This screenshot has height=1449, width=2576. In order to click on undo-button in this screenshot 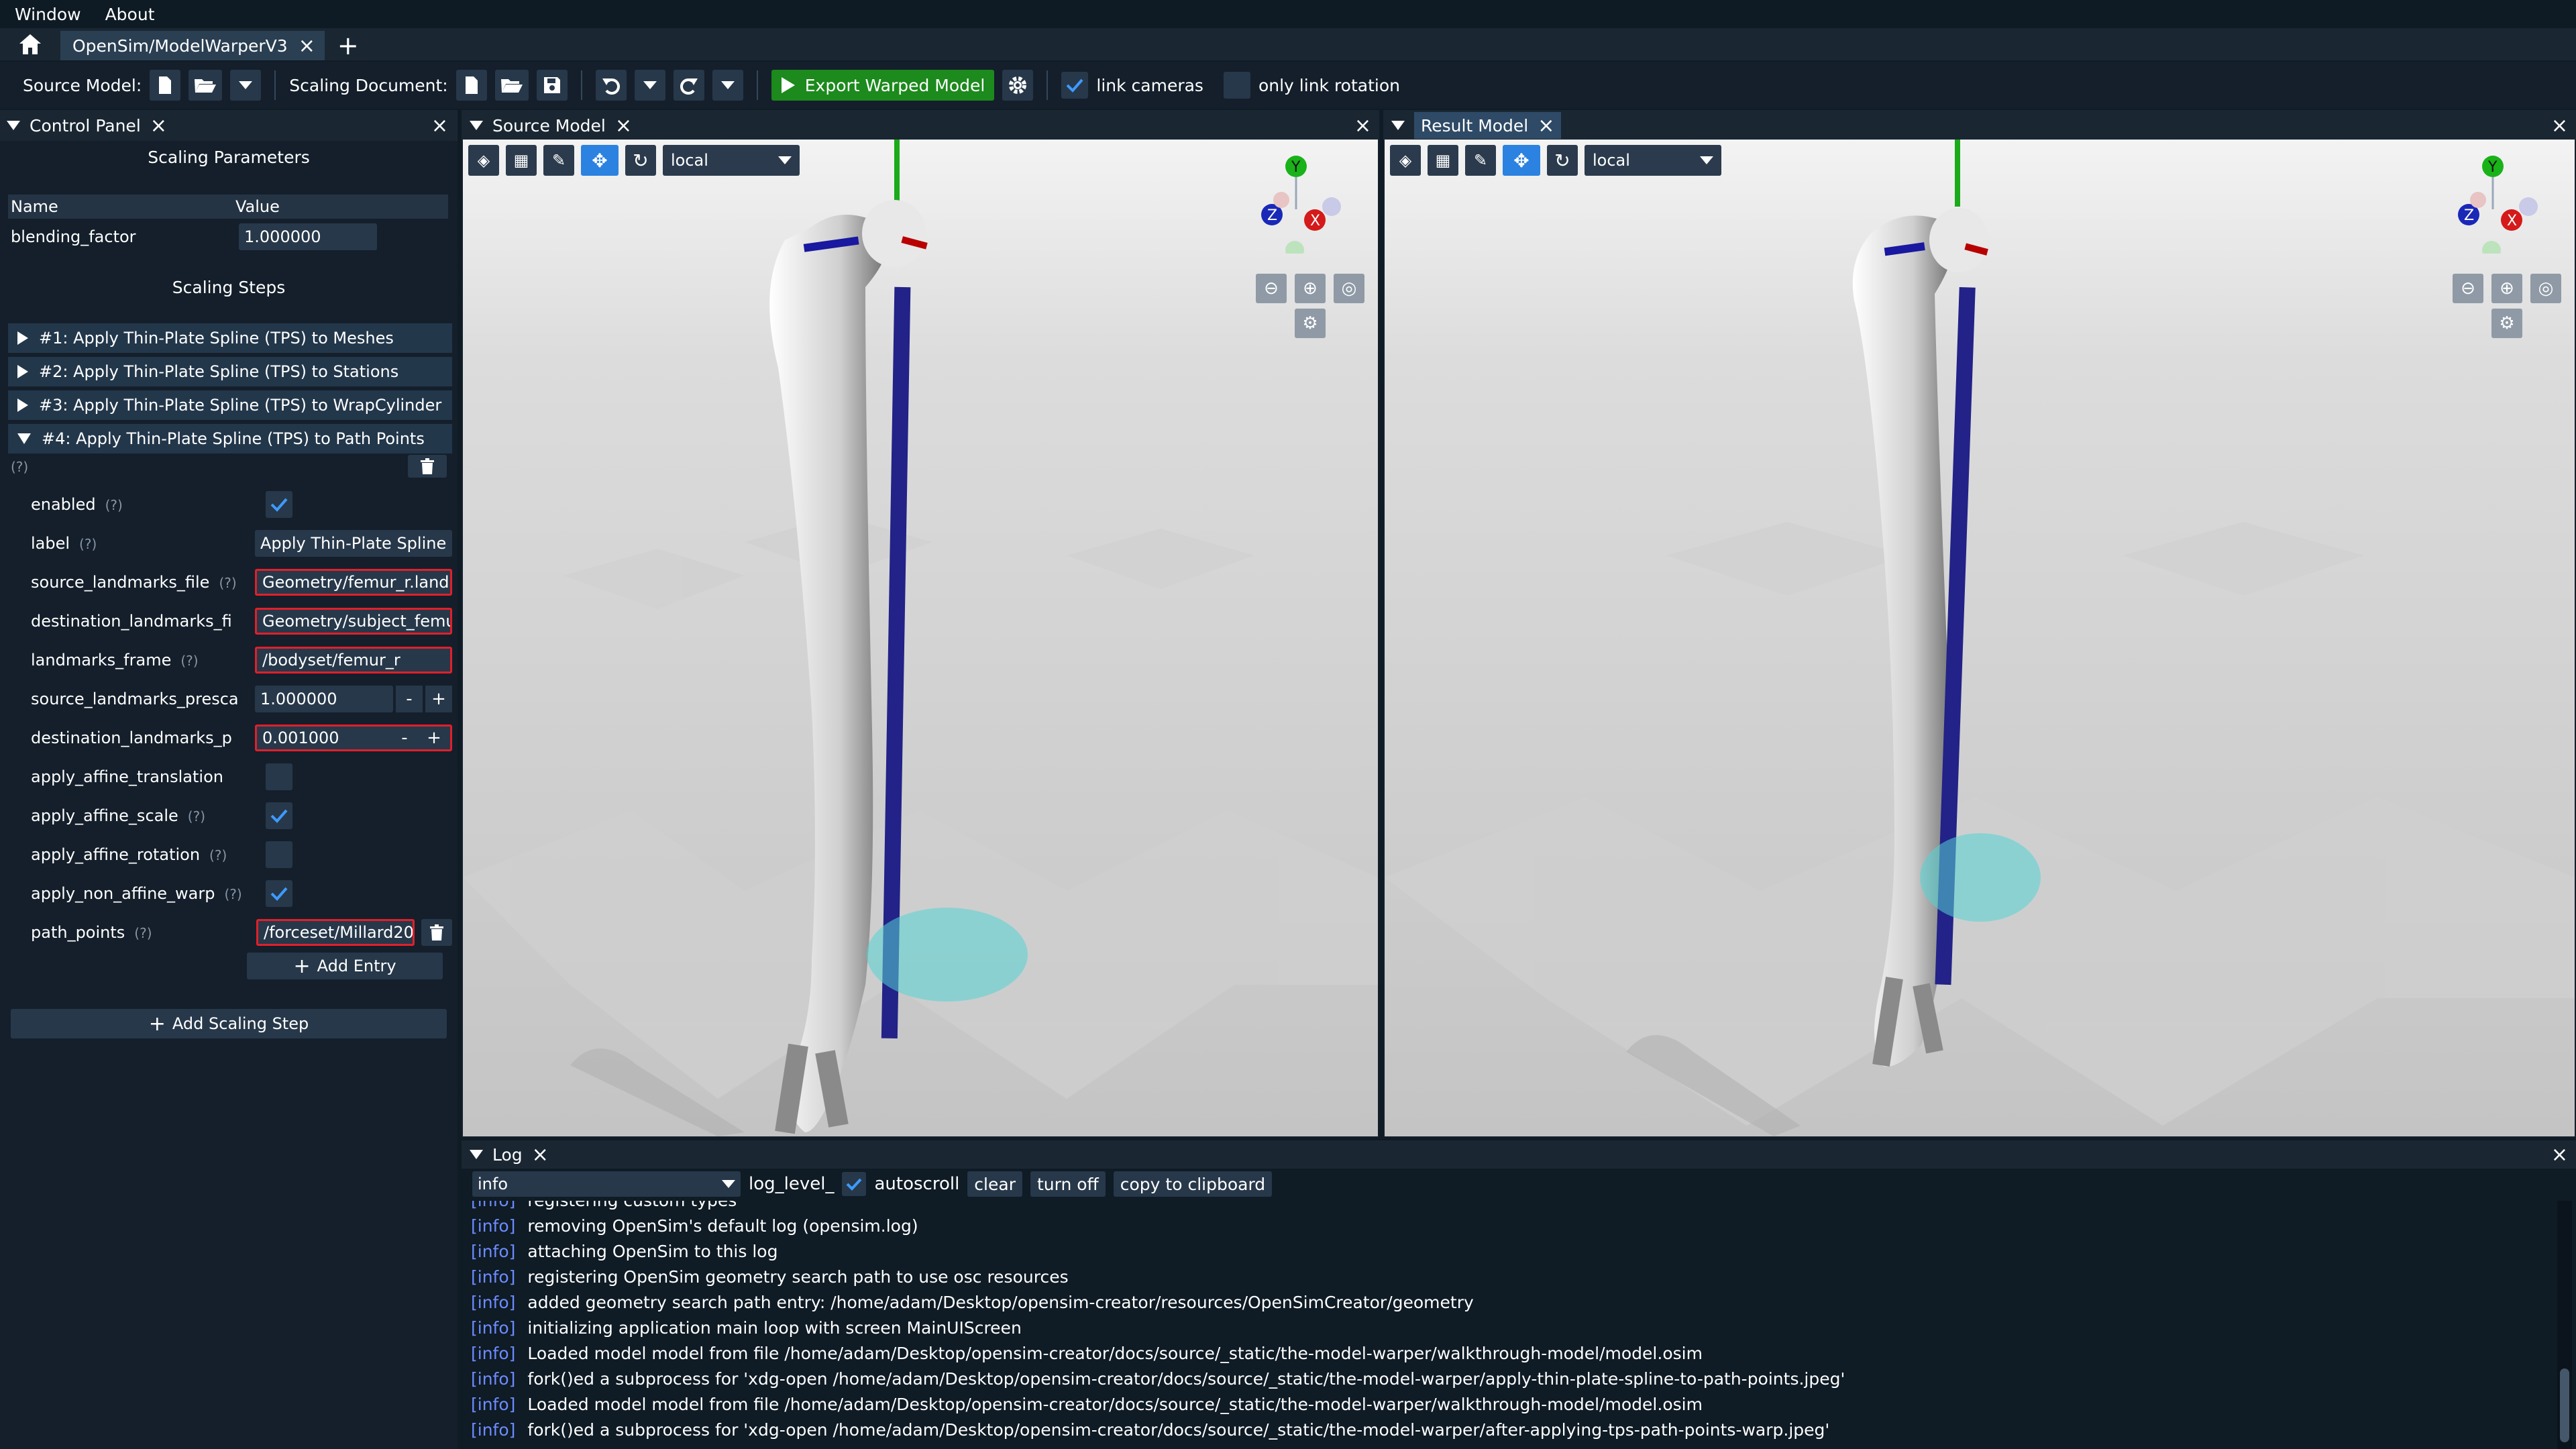, I will do `click(611, 85)`.